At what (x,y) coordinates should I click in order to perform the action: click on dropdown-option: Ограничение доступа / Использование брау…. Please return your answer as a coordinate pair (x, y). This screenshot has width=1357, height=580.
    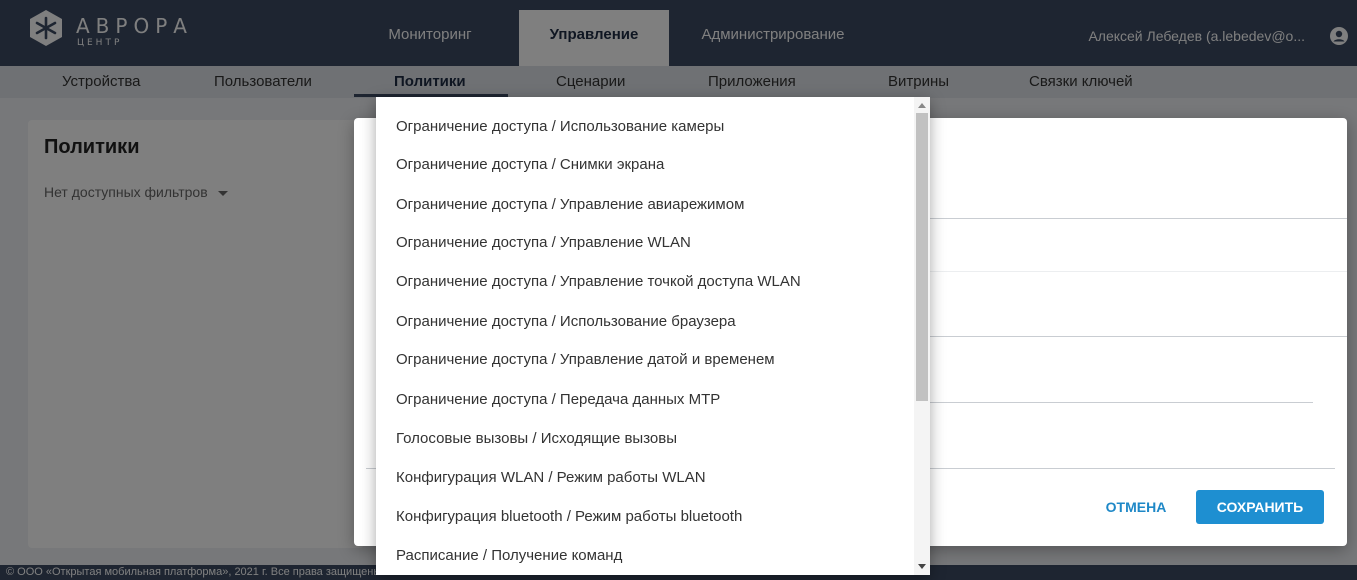
    Looking at the image, I should click on (566, 322).